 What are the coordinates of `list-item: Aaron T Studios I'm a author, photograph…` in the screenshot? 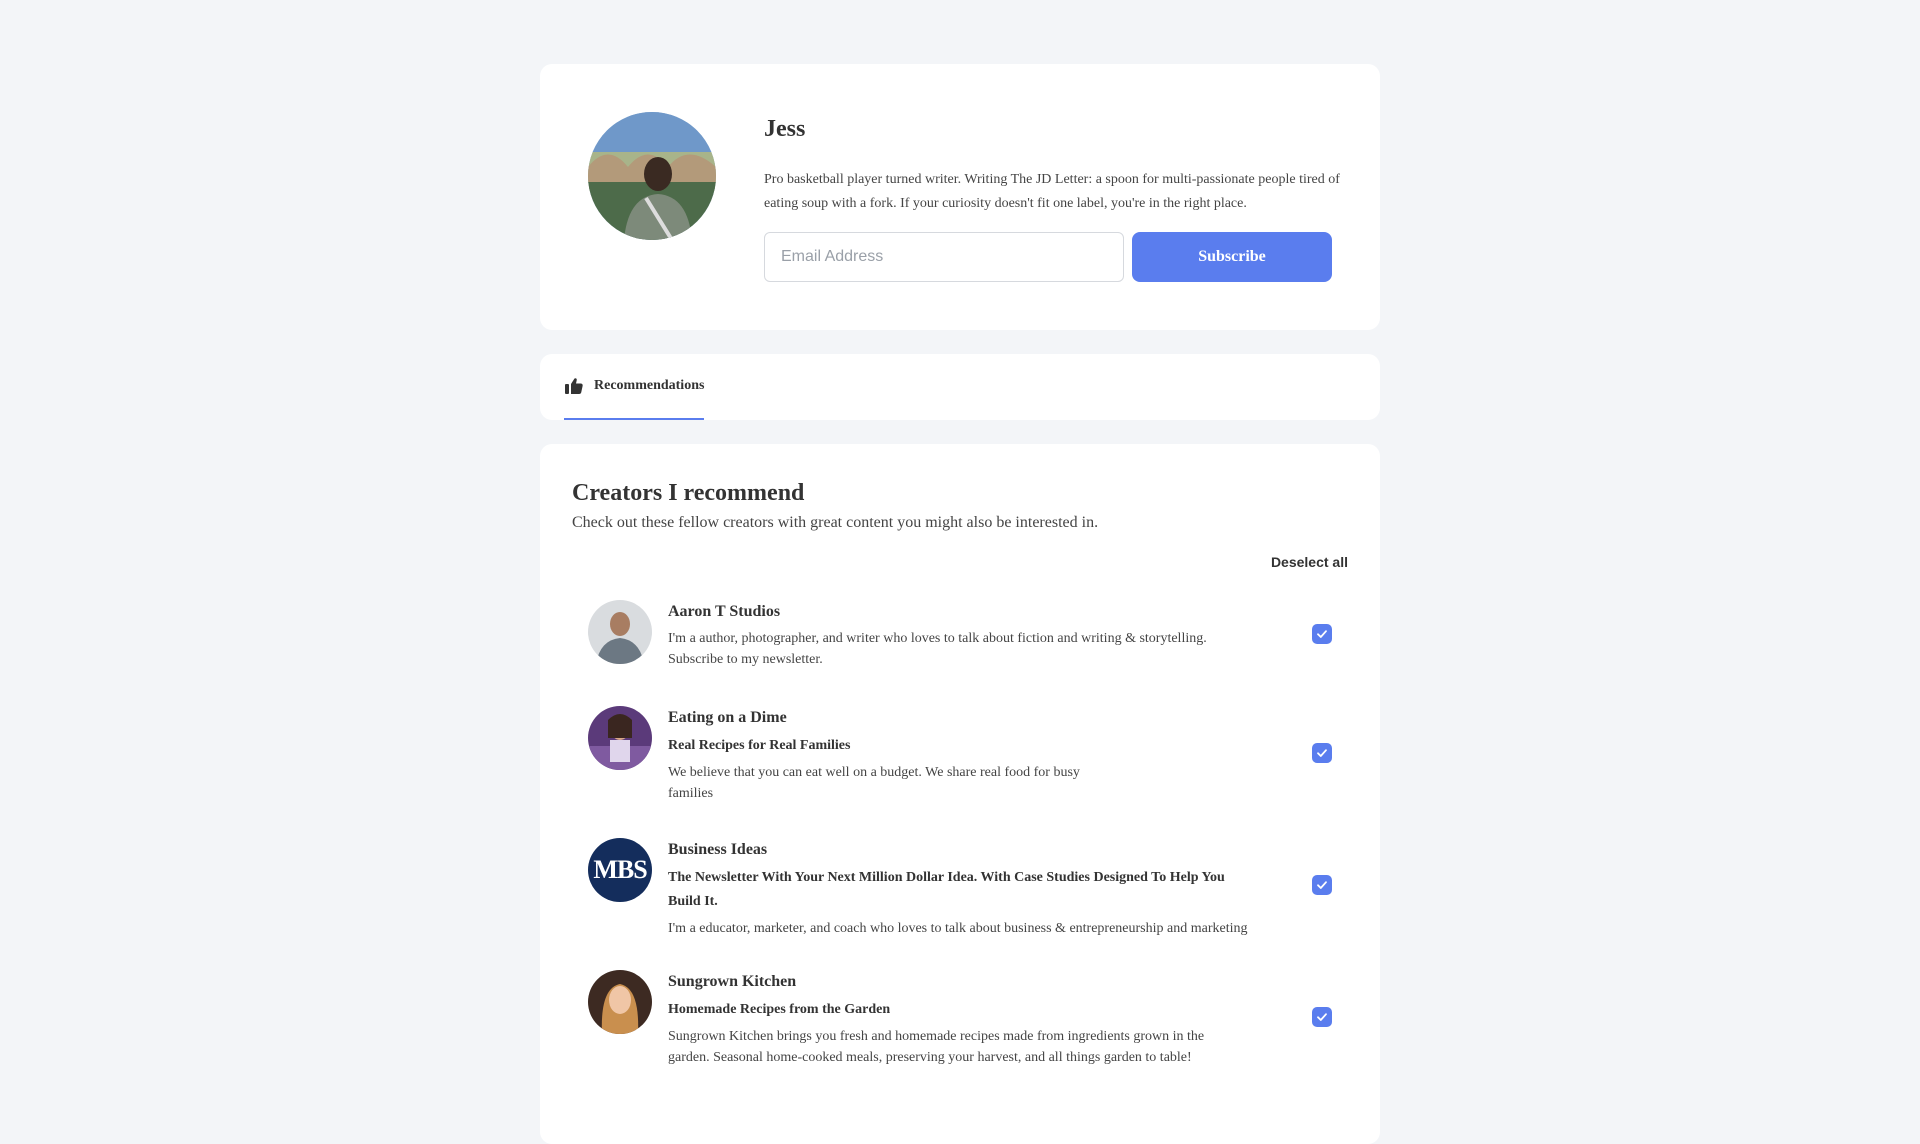 It's located at (960, 640).